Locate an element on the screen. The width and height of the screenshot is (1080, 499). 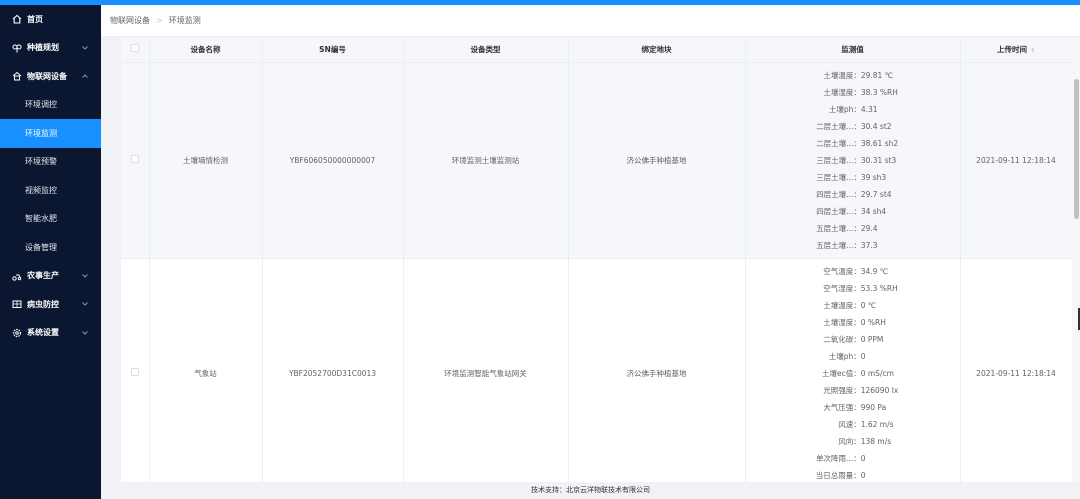
home-icon is located at coordinates (17, 19).